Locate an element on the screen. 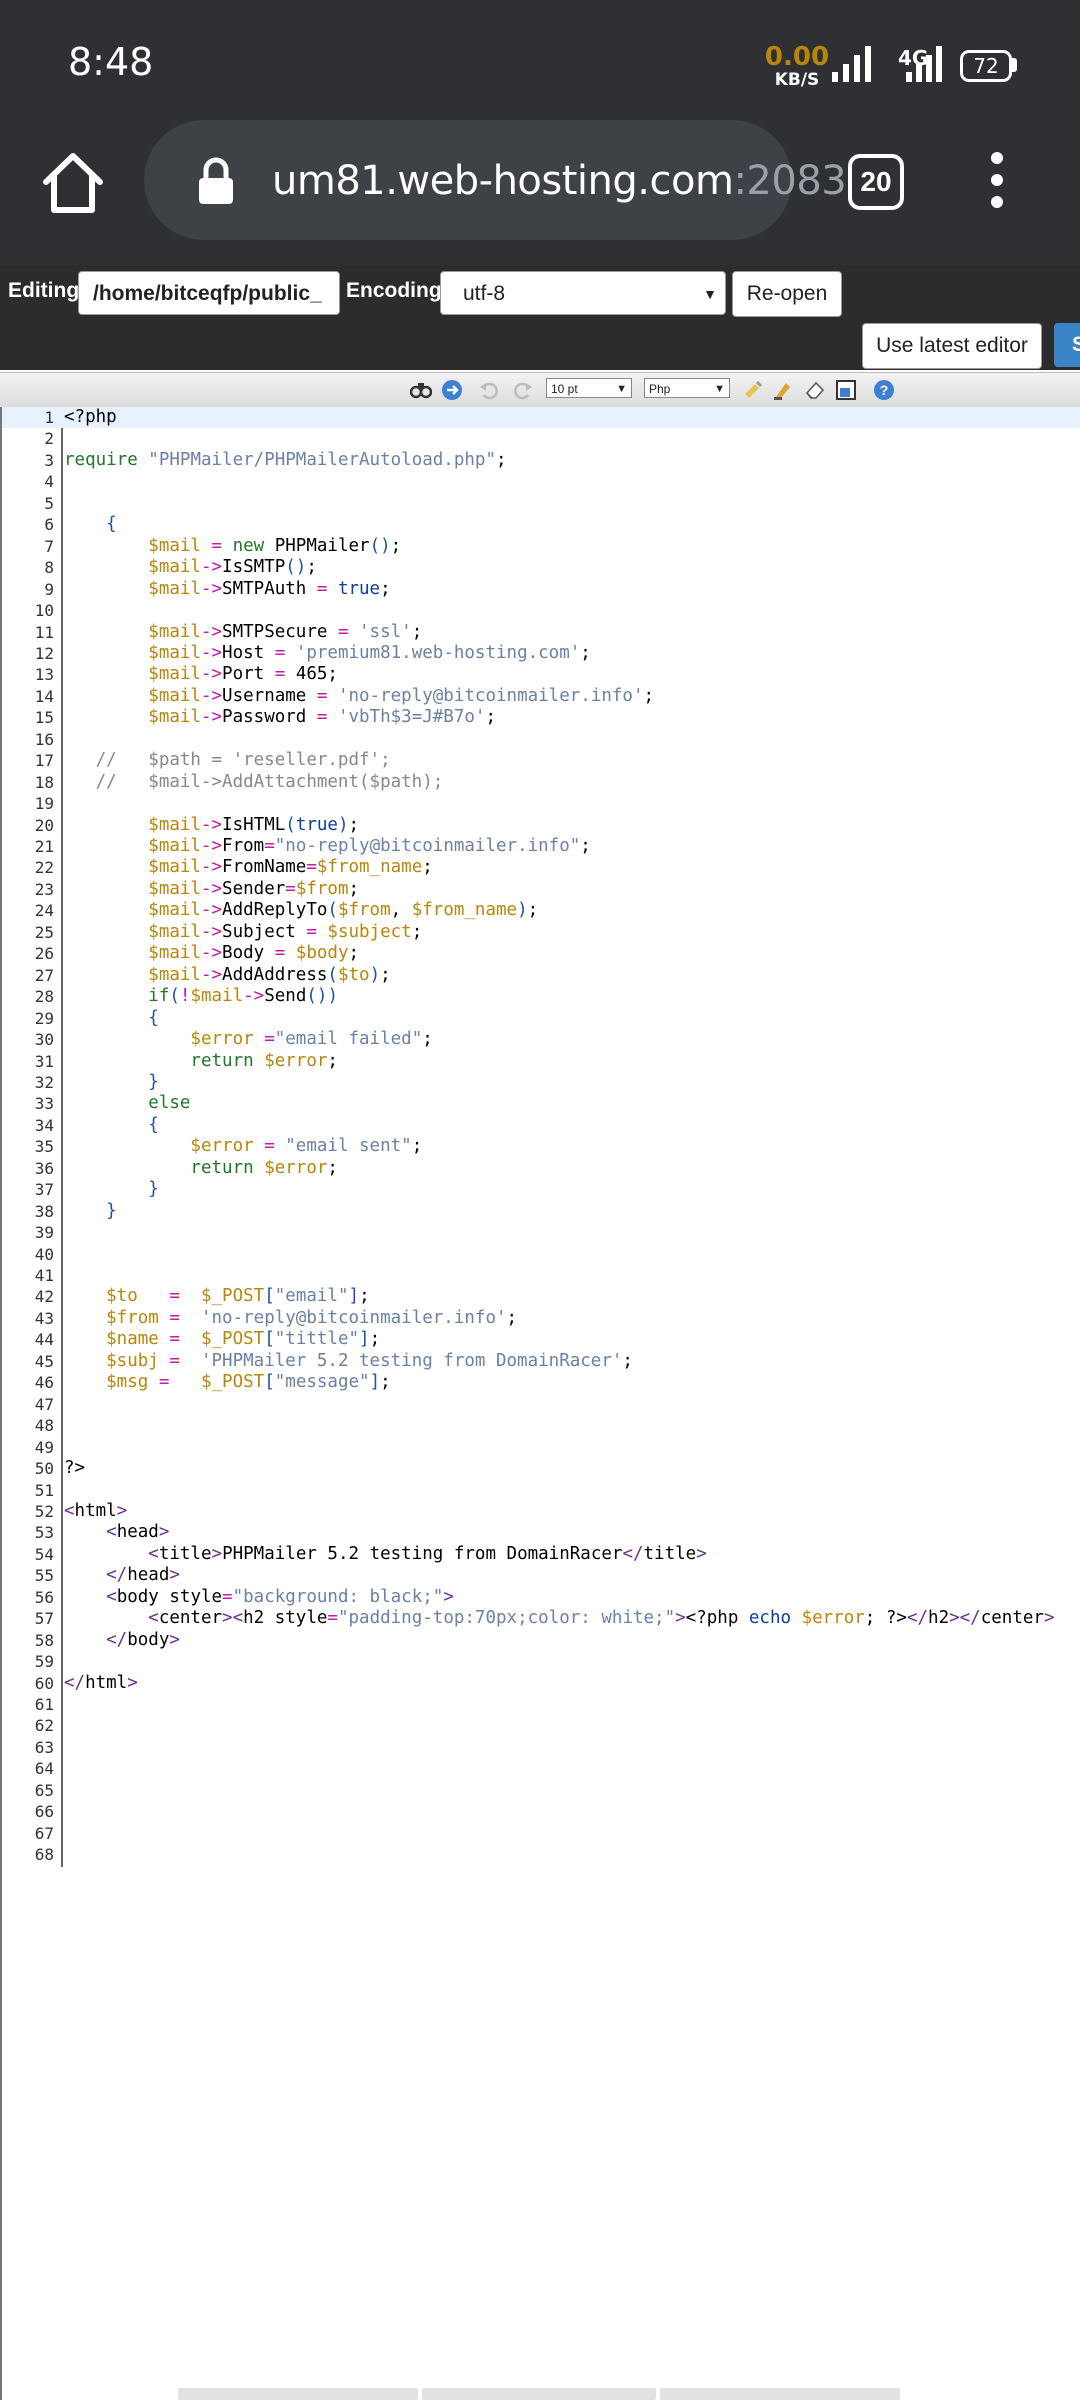  eraser-icon is located at coordinates (815, 390).